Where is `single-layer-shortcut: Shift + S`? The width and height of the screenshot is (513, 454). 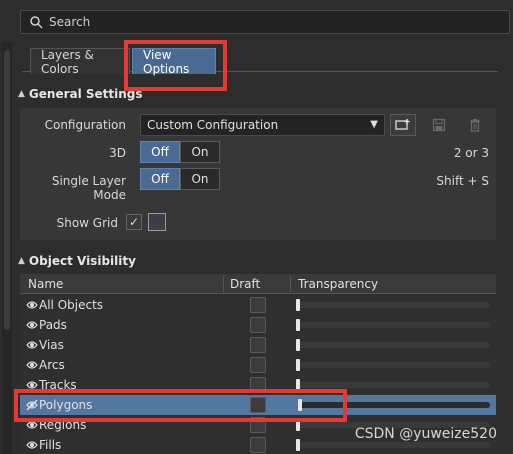 single-layer-shortcut: Shift + S is located at coordinates (462, 181).